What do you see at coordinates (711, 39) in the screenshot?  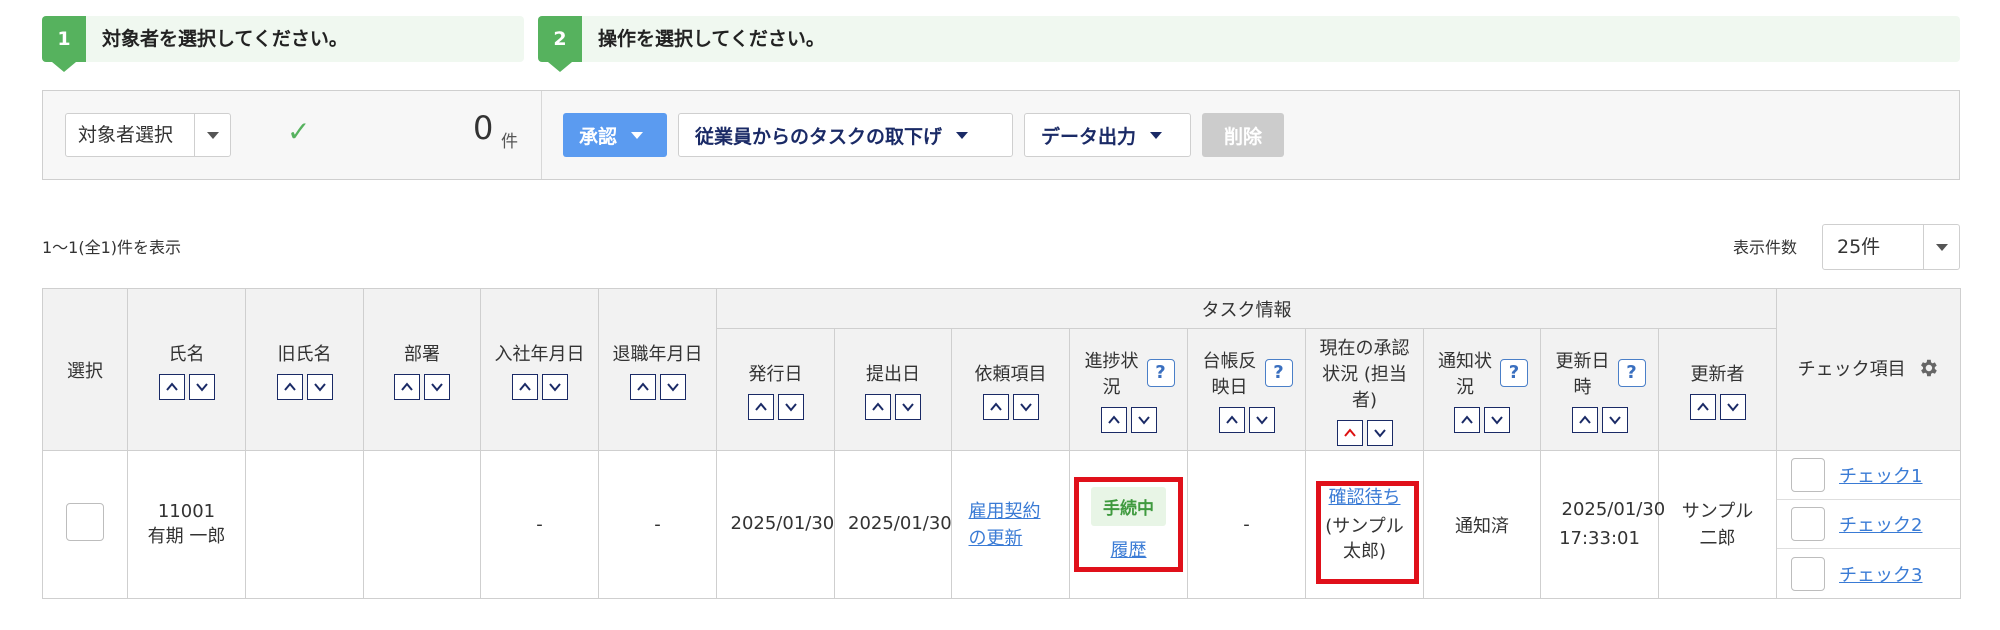 I see `step-2-text: 操作を選択してください。` at bounding box center [711, 39].